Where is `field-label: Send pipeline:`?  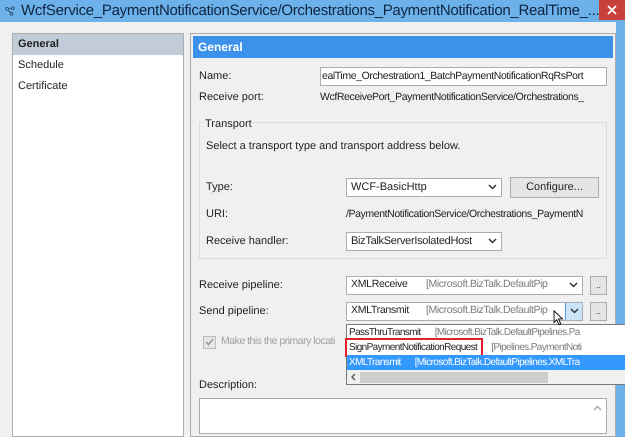
field-label: Send pipeline: is located at coordinates (234, 311).